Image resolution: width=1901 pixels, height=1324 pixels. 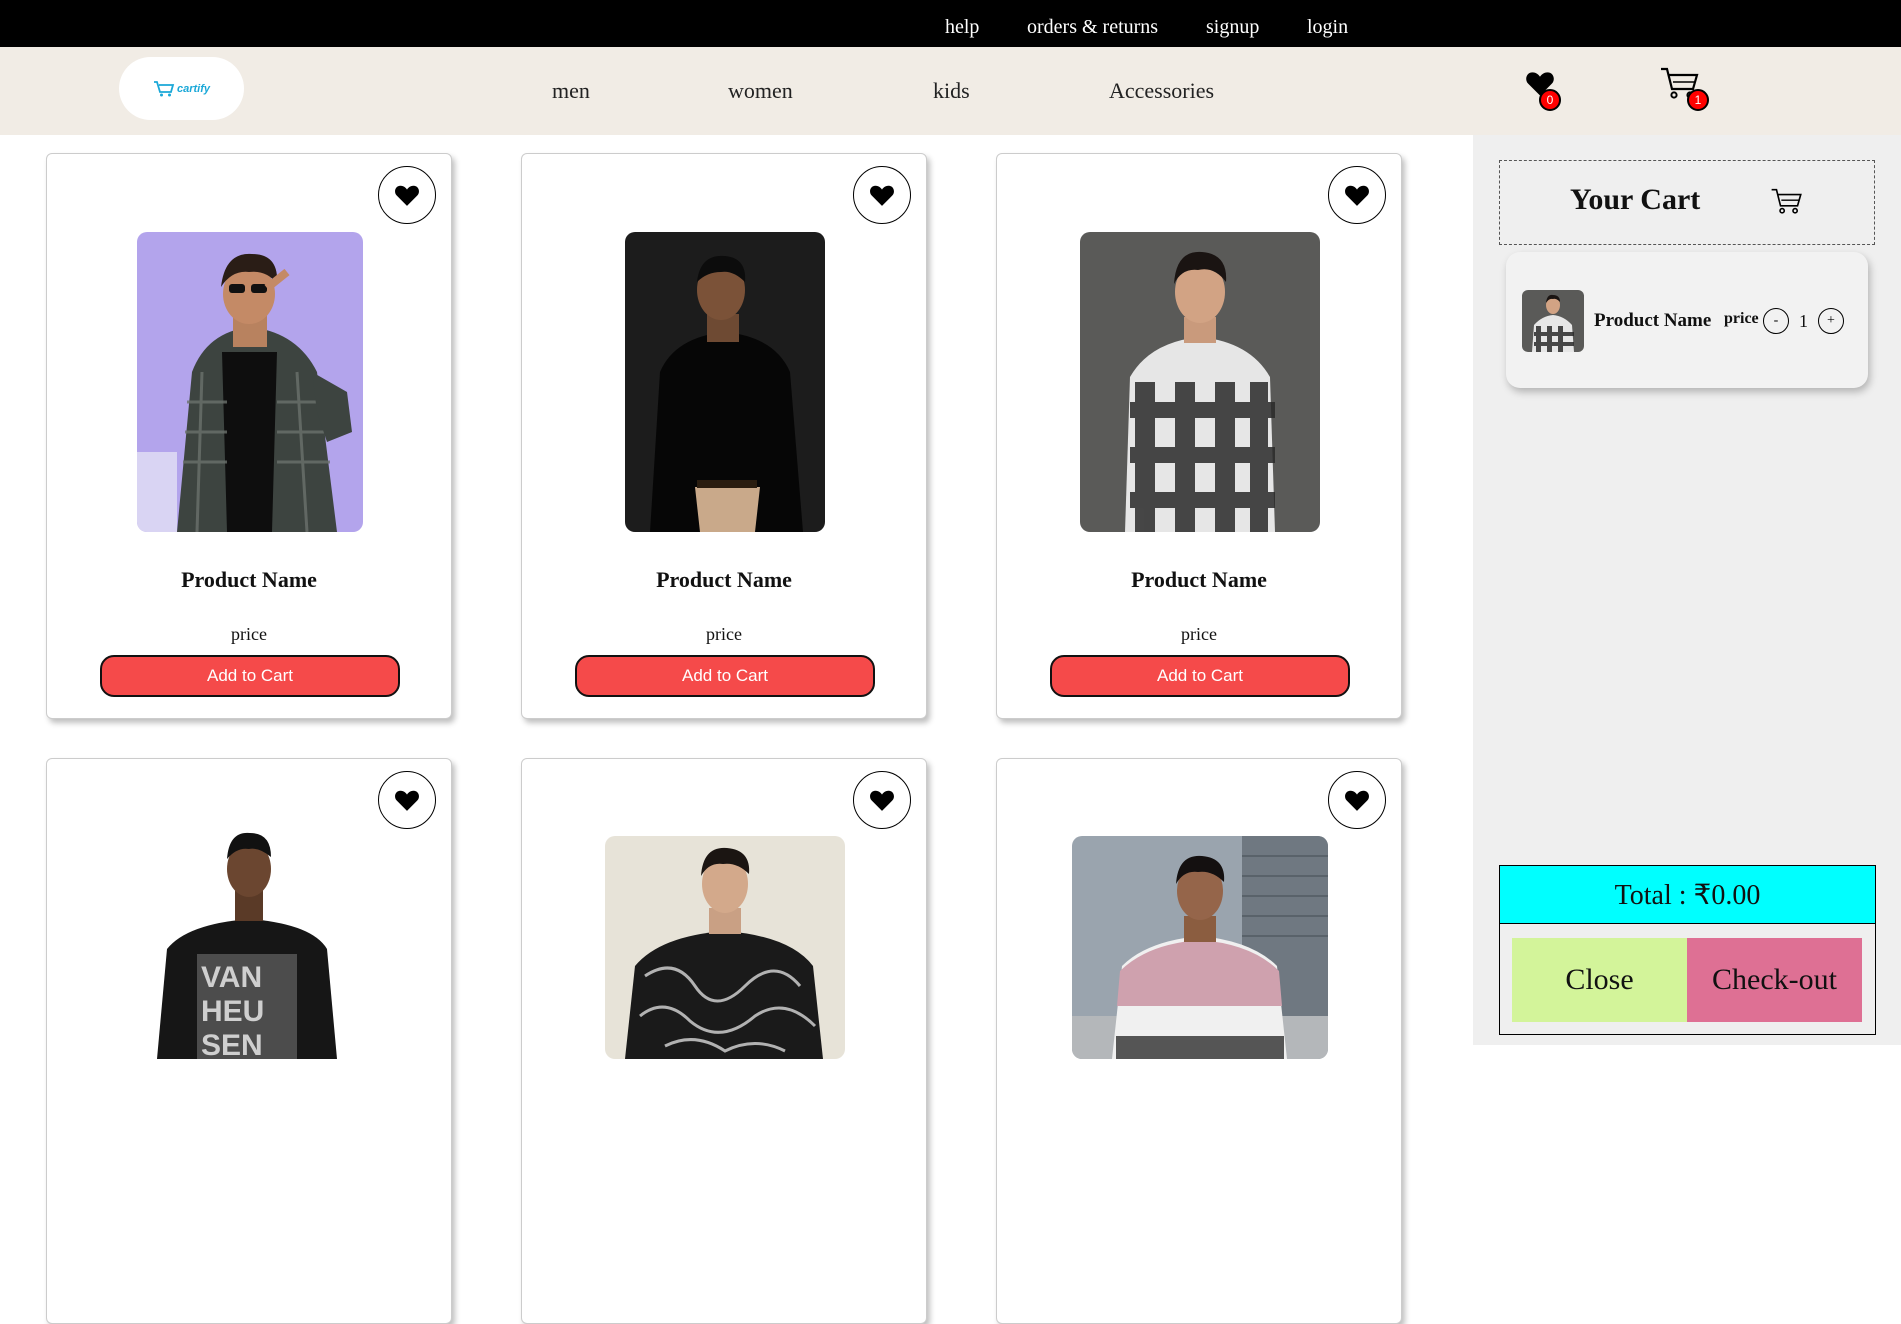 What do you see at coordinates (962, 27) in the screenshot?
I see `help-link: help` at bounding box center [962, 27].